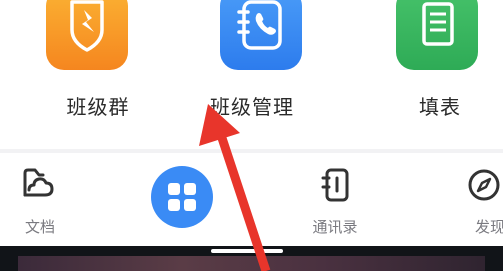 The image size is (503, 271). Describe the element at coordinates (38, 186) in the screenshot. I see `cloud-folder-icon` at that location.